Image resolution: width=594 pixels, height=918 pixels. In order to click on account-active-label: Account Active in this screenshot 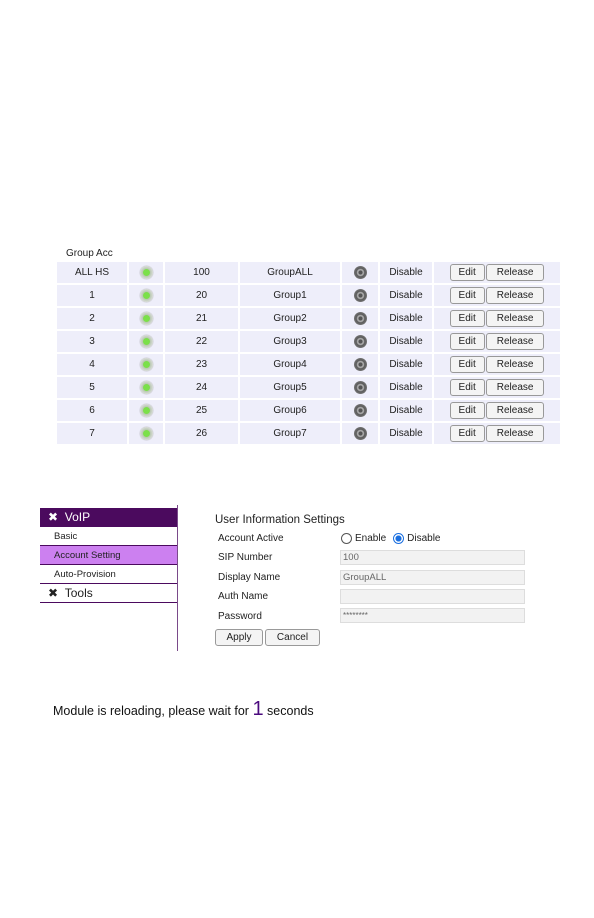, I will do `click(251, 538)`.